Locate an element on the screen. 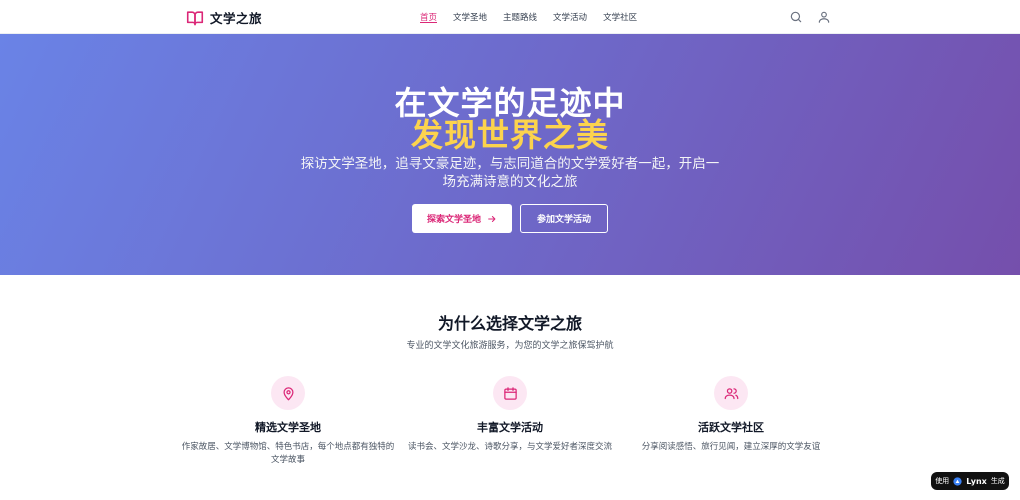  lynx-logo-icon is located at coordinates (957, 481).